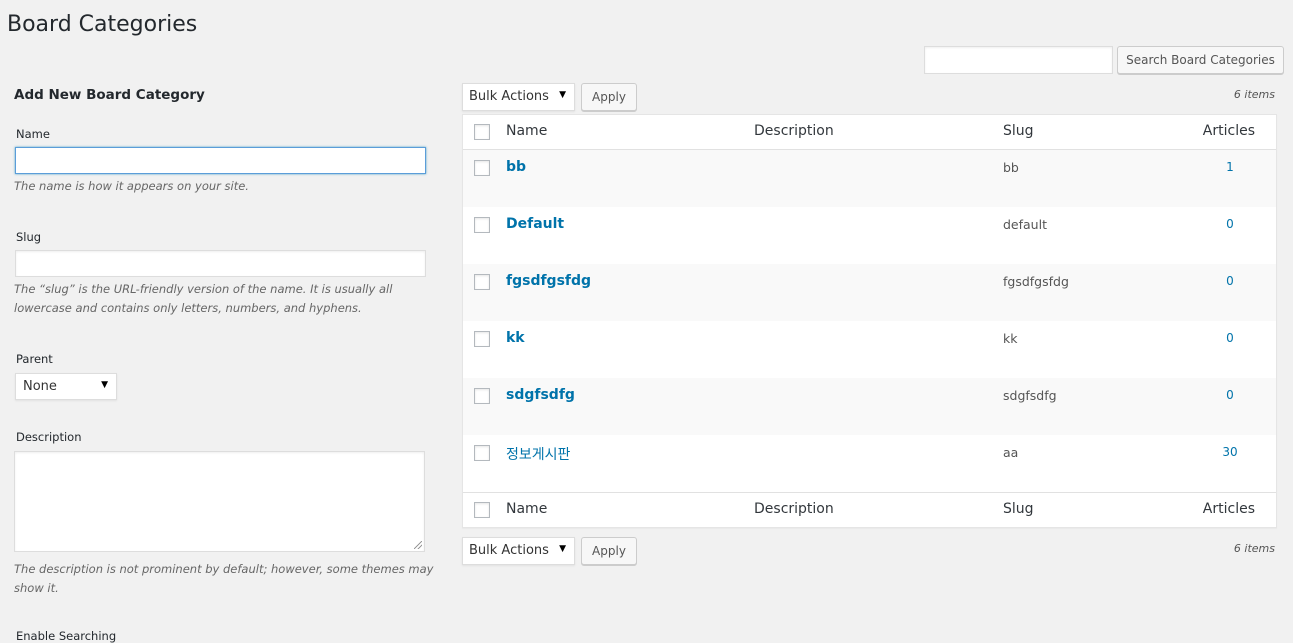 The width and height of the screenshot is (1293, 643). Describe the element at coordinates (535, 224) in the screenshot. I see `category-name-link: Default` at that location.